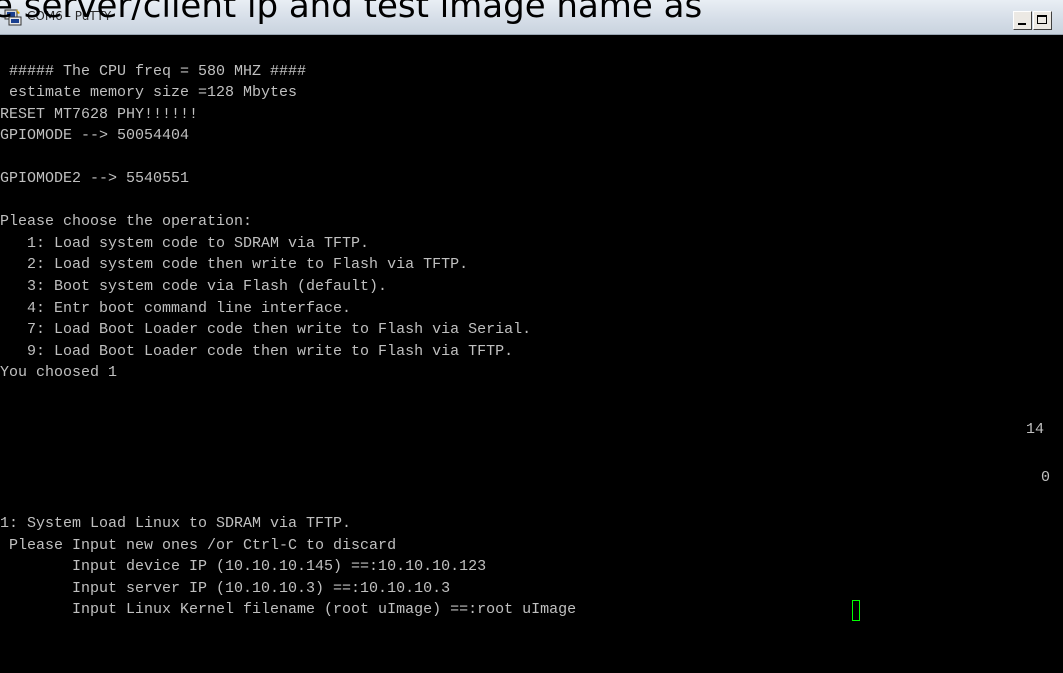 Image resolution: width=1063 pixels, height=673 pixels. I want to click on countdown-value: 14, so click(1035, 429).